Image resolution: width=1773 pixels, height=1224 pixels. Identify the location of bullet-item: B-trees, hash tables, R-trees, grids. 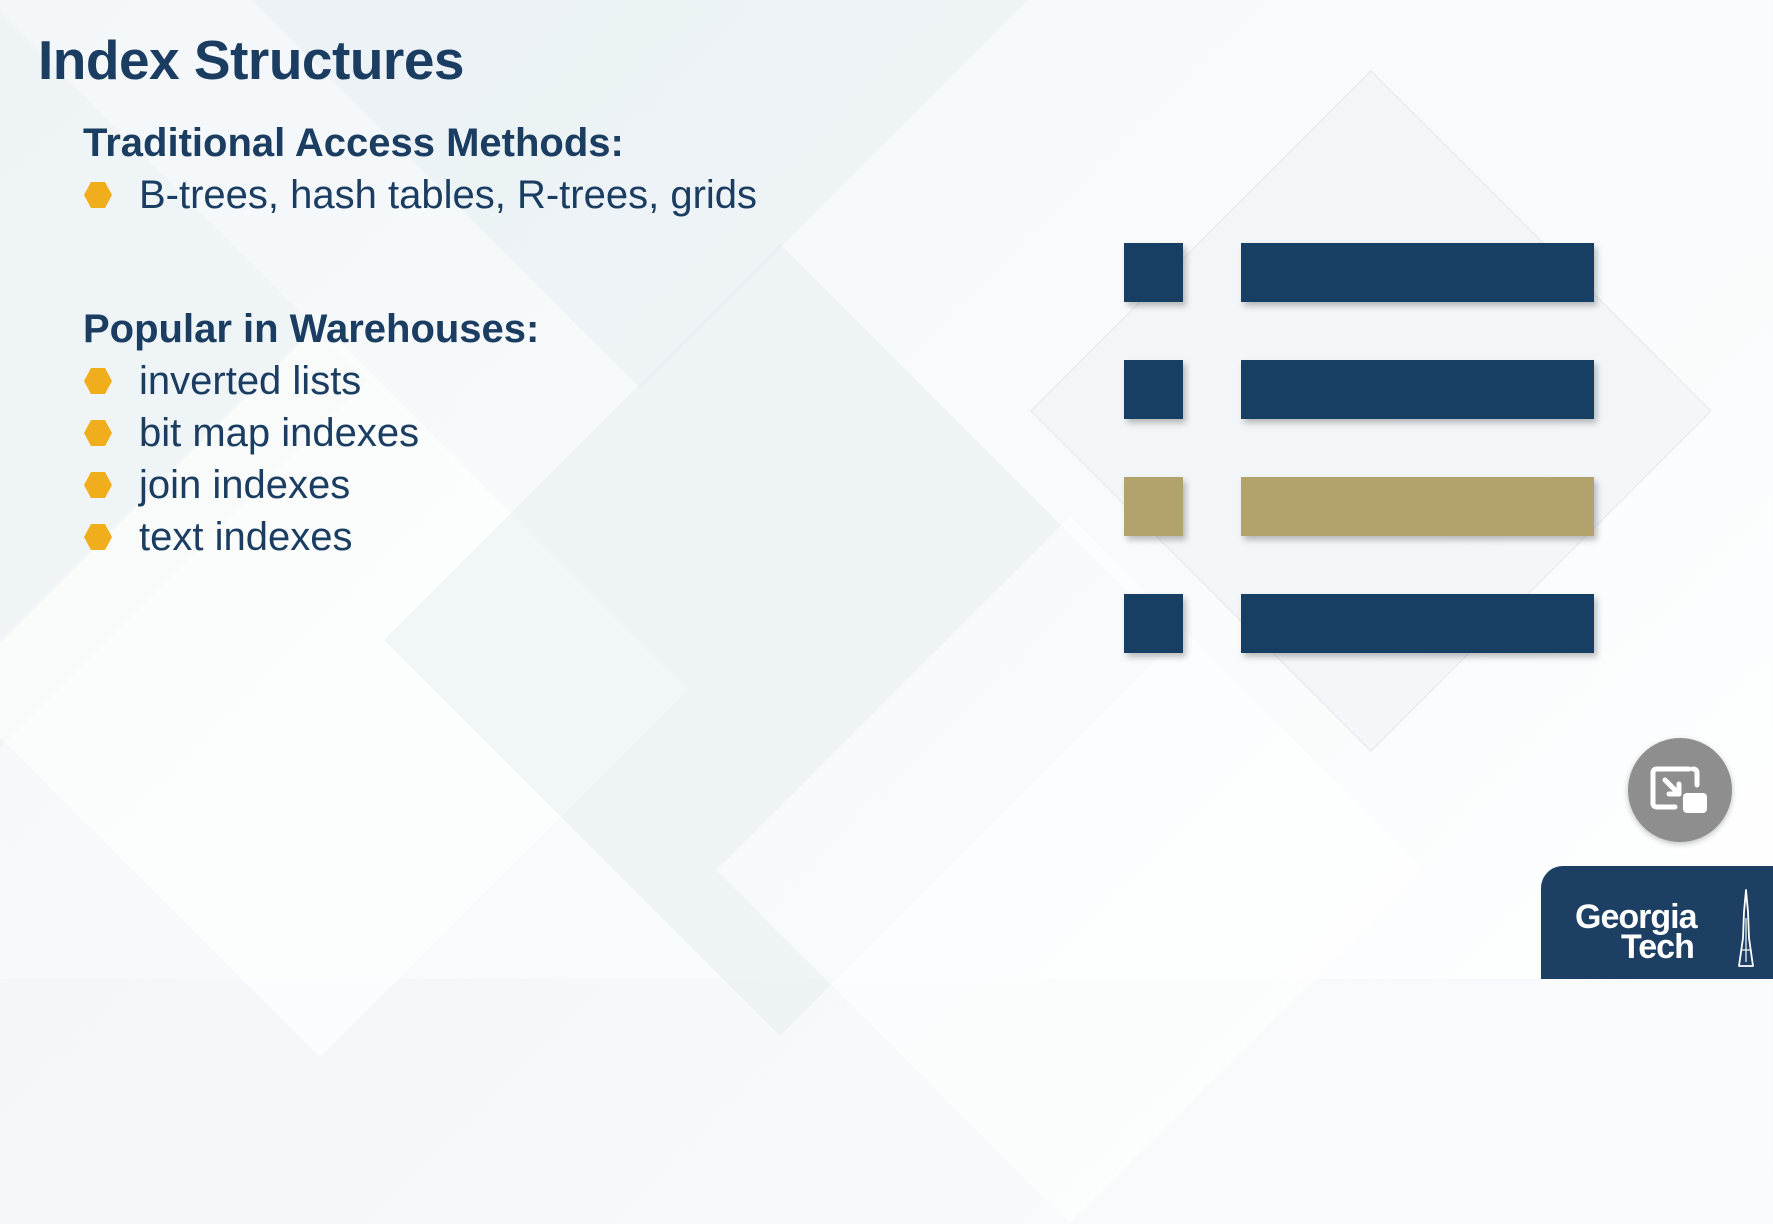
(420, 195).